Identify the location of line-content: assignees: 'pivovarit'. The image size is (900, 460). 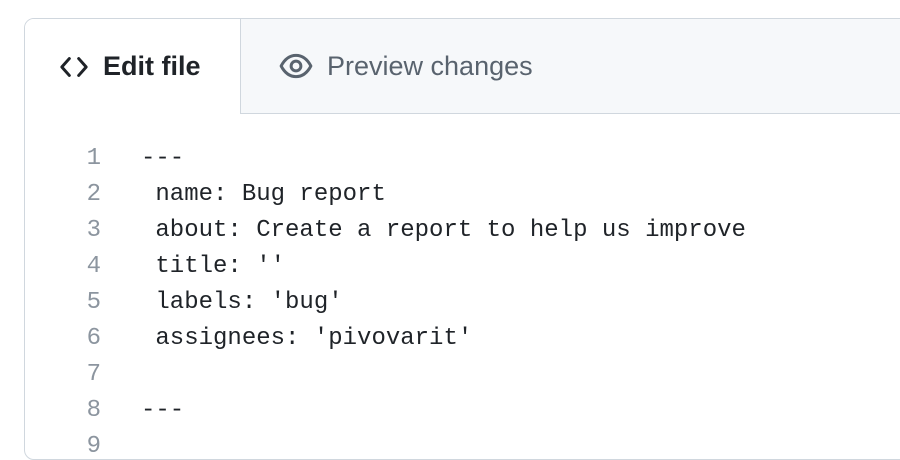
(306, 339).